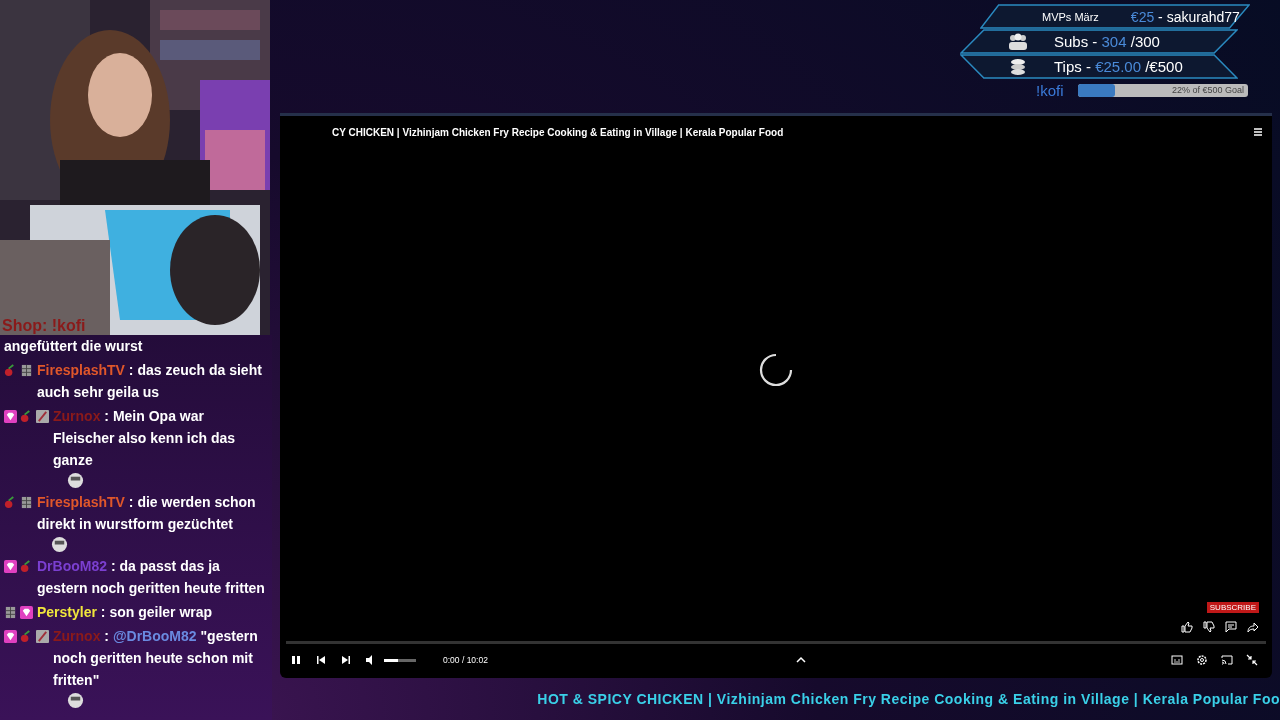 The height and width of the screenshot is (720, 1280). I want to click on chat-message: FiresplashTV : die werden schon direkt in wurstform gezüchtet, so click(147, 513).